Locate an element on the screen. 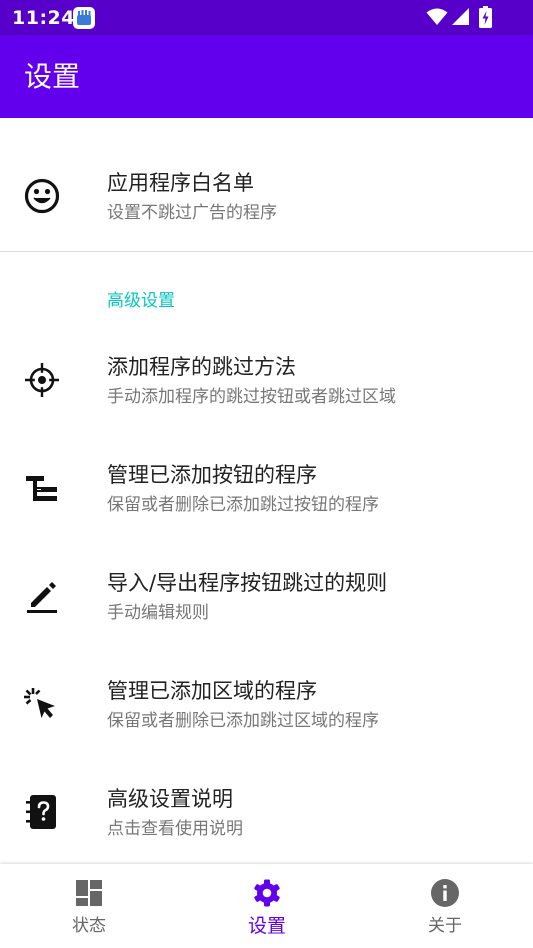 This screenshot has height=948, width=533. help-notebook-icon is located at coordinates (41, 812).